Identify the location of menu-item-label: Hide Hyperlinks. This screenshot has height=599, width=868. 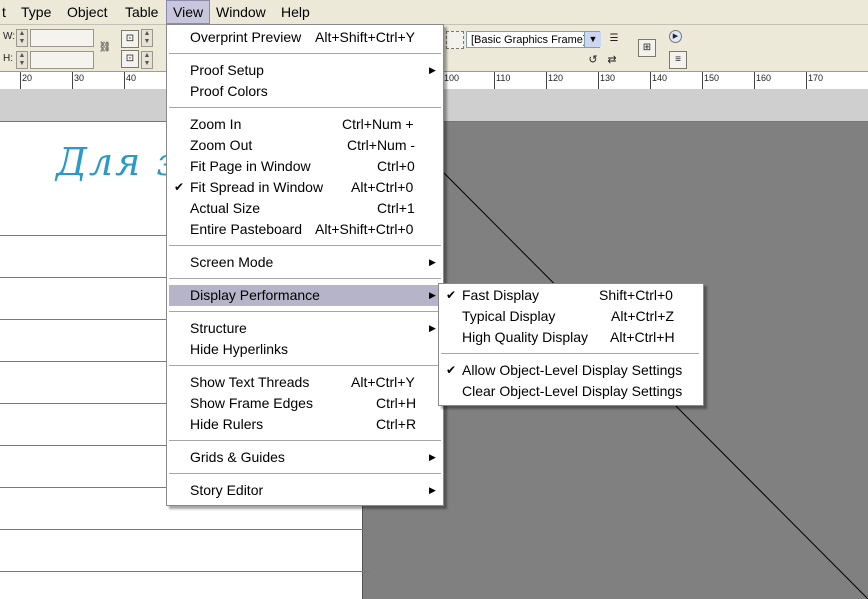
(239, 349).